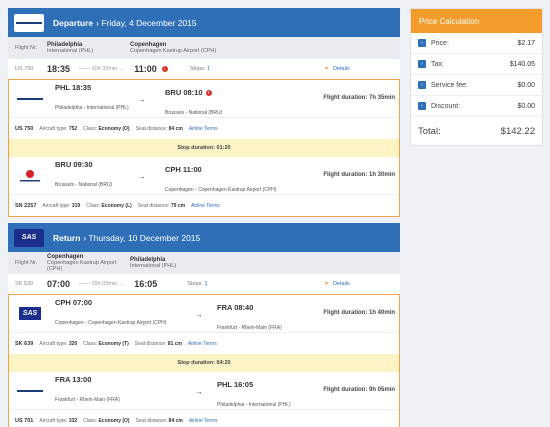  I want to click on from-time: CPH 07:00, so click(74, 302).